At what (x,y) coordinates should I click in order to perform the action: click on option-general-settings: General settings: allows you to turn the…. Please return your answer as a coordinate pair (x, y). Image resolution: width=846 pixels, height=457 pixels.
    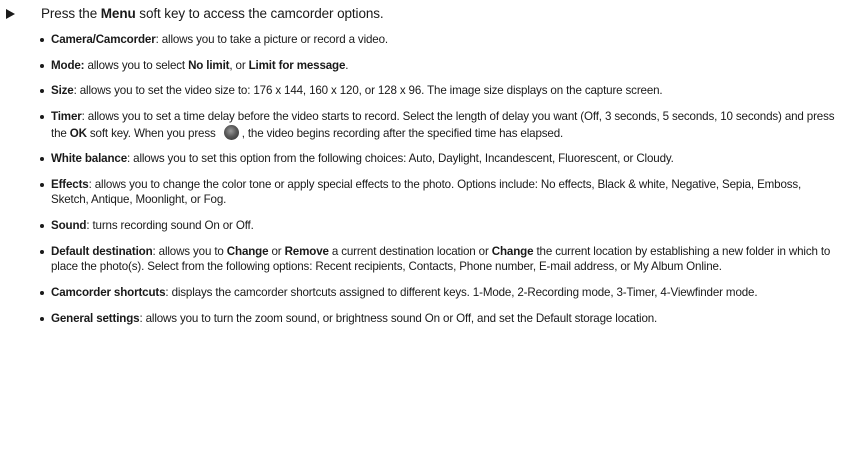
    Looking at the image, I should click on (438, 319).